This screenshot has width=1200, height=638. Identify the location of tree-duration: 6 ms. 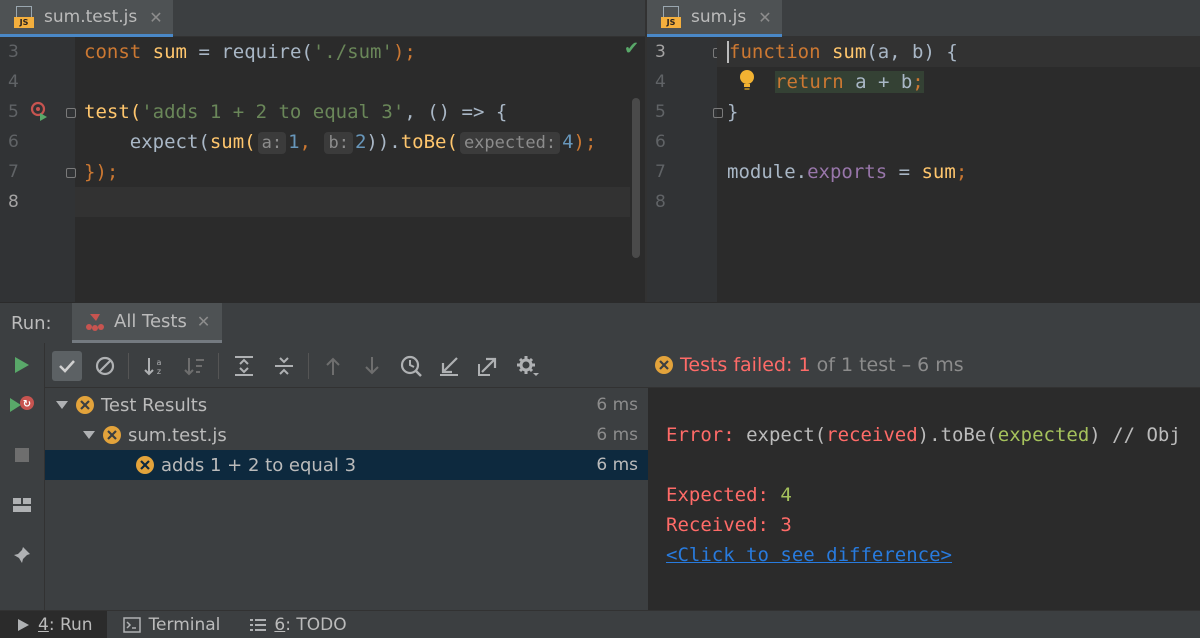
(617, 465).